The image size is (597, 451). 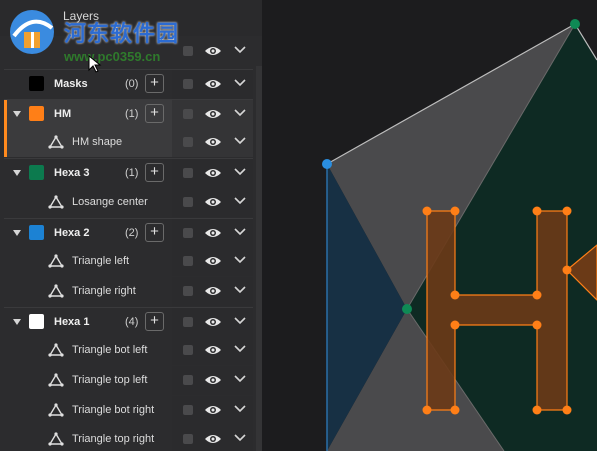 What do you see at coordinates (128, 350) in the screenshot?
I see `layer-item-triangle-bot-left: Triangle bot left` at bounding box center [128, 350].